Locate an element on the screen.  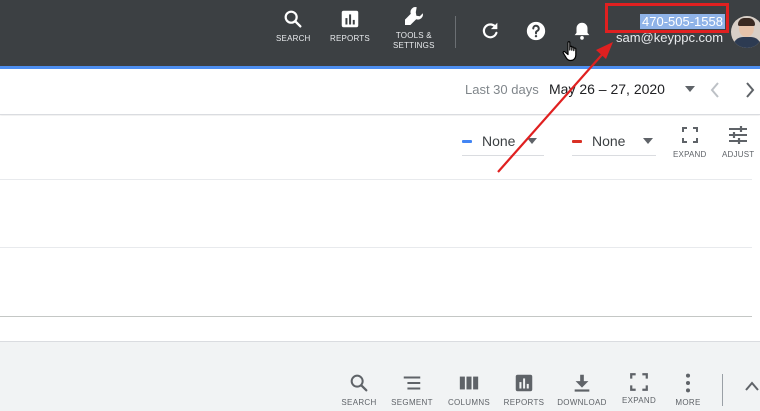
nav-tools-label-line1: TOOLS & is located at coordinates (413, 35).